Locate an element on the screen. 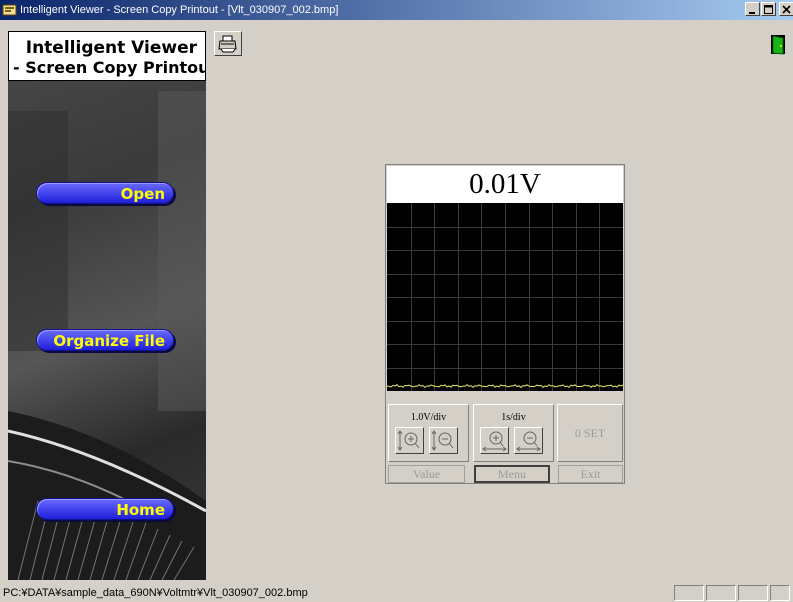  oscilloscope-graph is located at coordinates (505, 297).